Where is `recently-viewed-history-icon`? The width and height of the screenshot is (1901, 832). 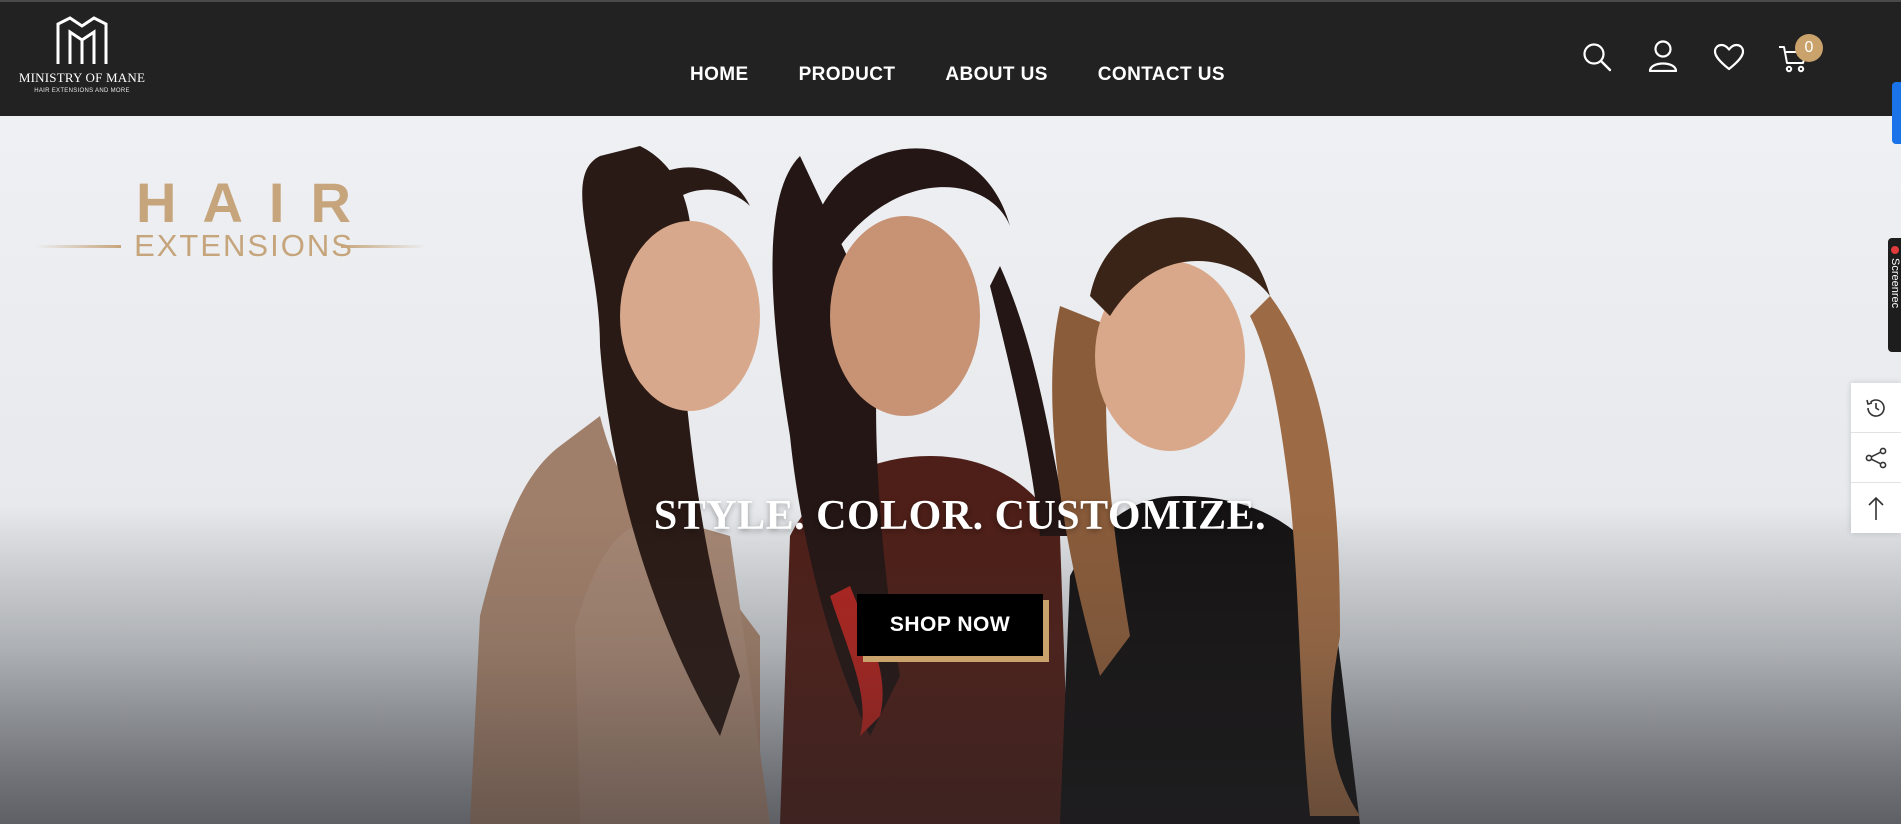
recently-viewed-history-icon is located at coordinates (1875, 407).